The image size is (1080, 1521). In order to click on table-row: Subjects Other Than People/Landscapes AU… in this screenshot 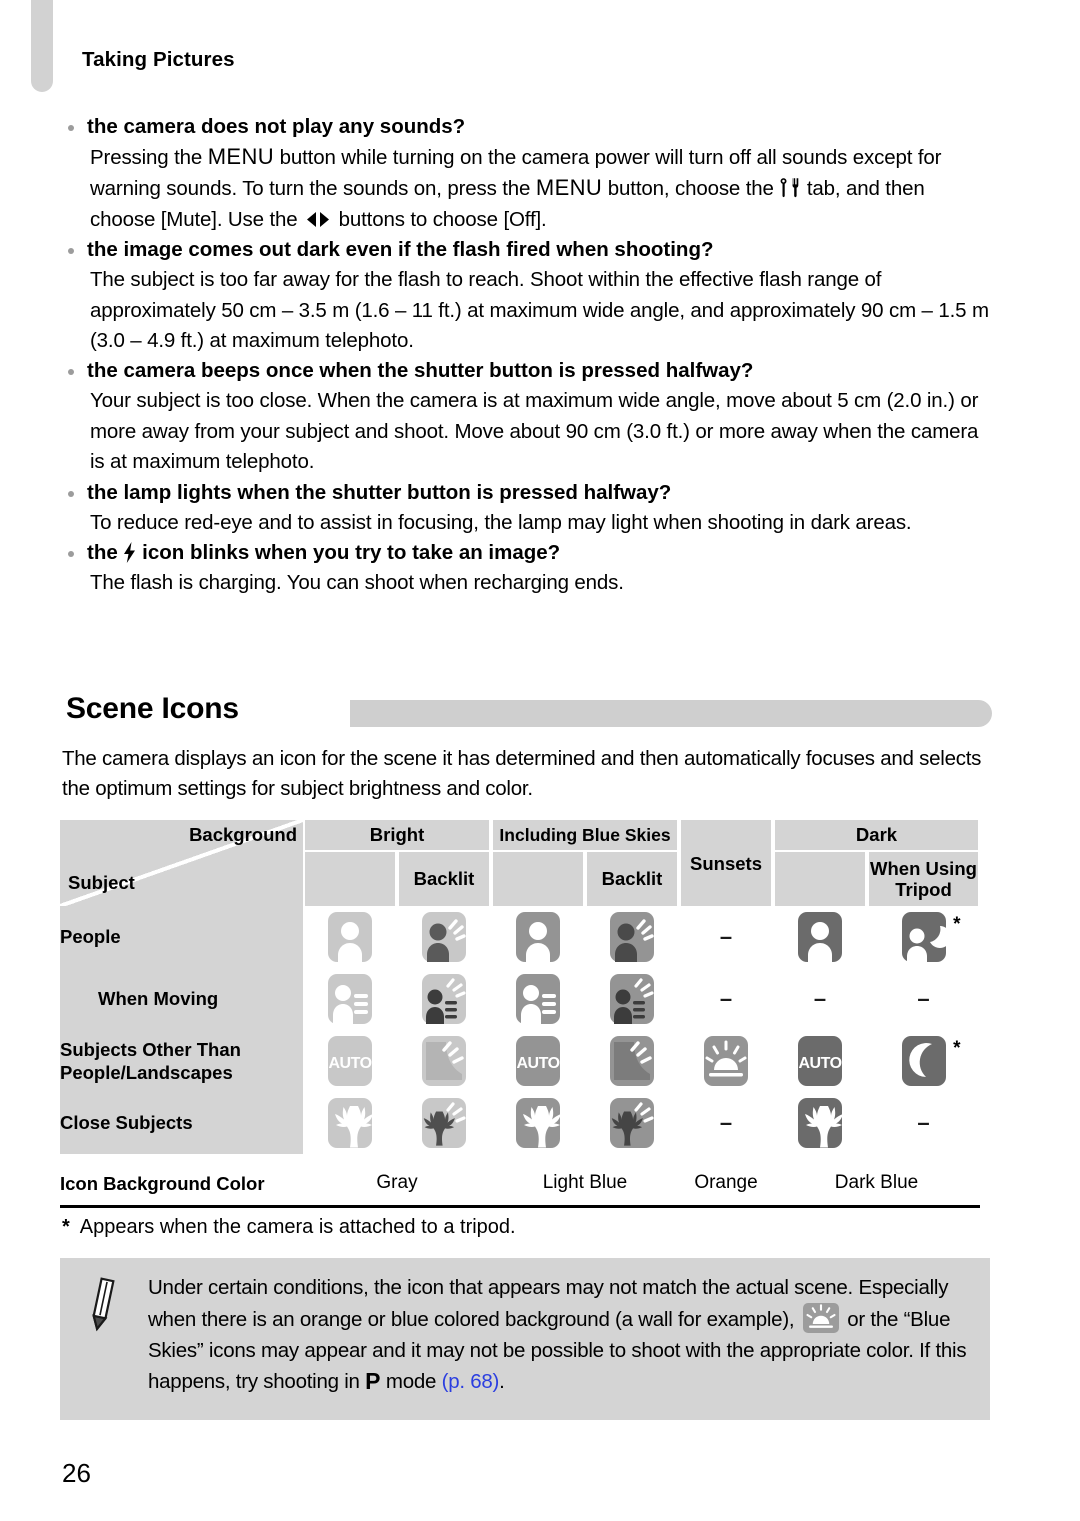, I will do `click(520, 1061)`.